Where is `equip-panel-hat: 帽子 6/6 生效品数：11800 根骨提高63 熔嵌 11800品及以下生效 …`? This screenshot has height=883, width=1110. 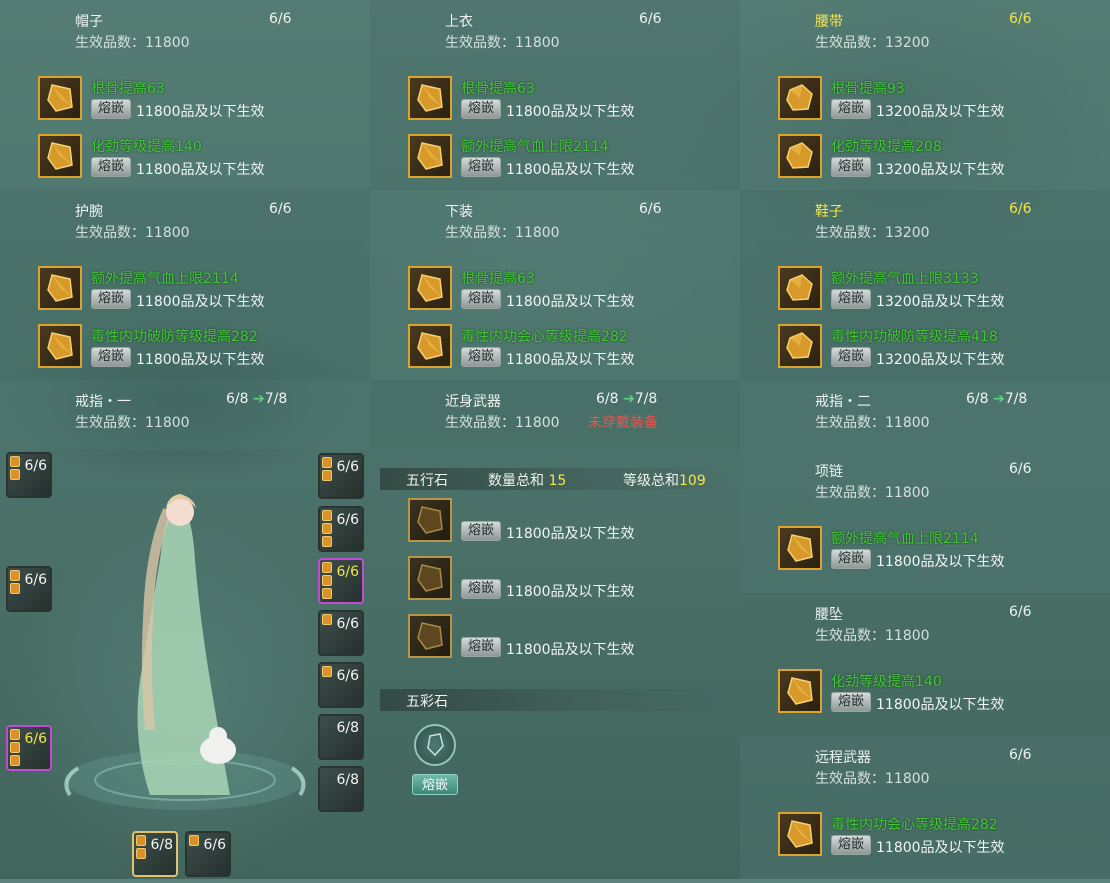
equip-panel-hat: 帽子 6/6 生效品数：11800 根骨提高63 熔嵌 11800品及以下生效 … is located at coordinates (185, 95).